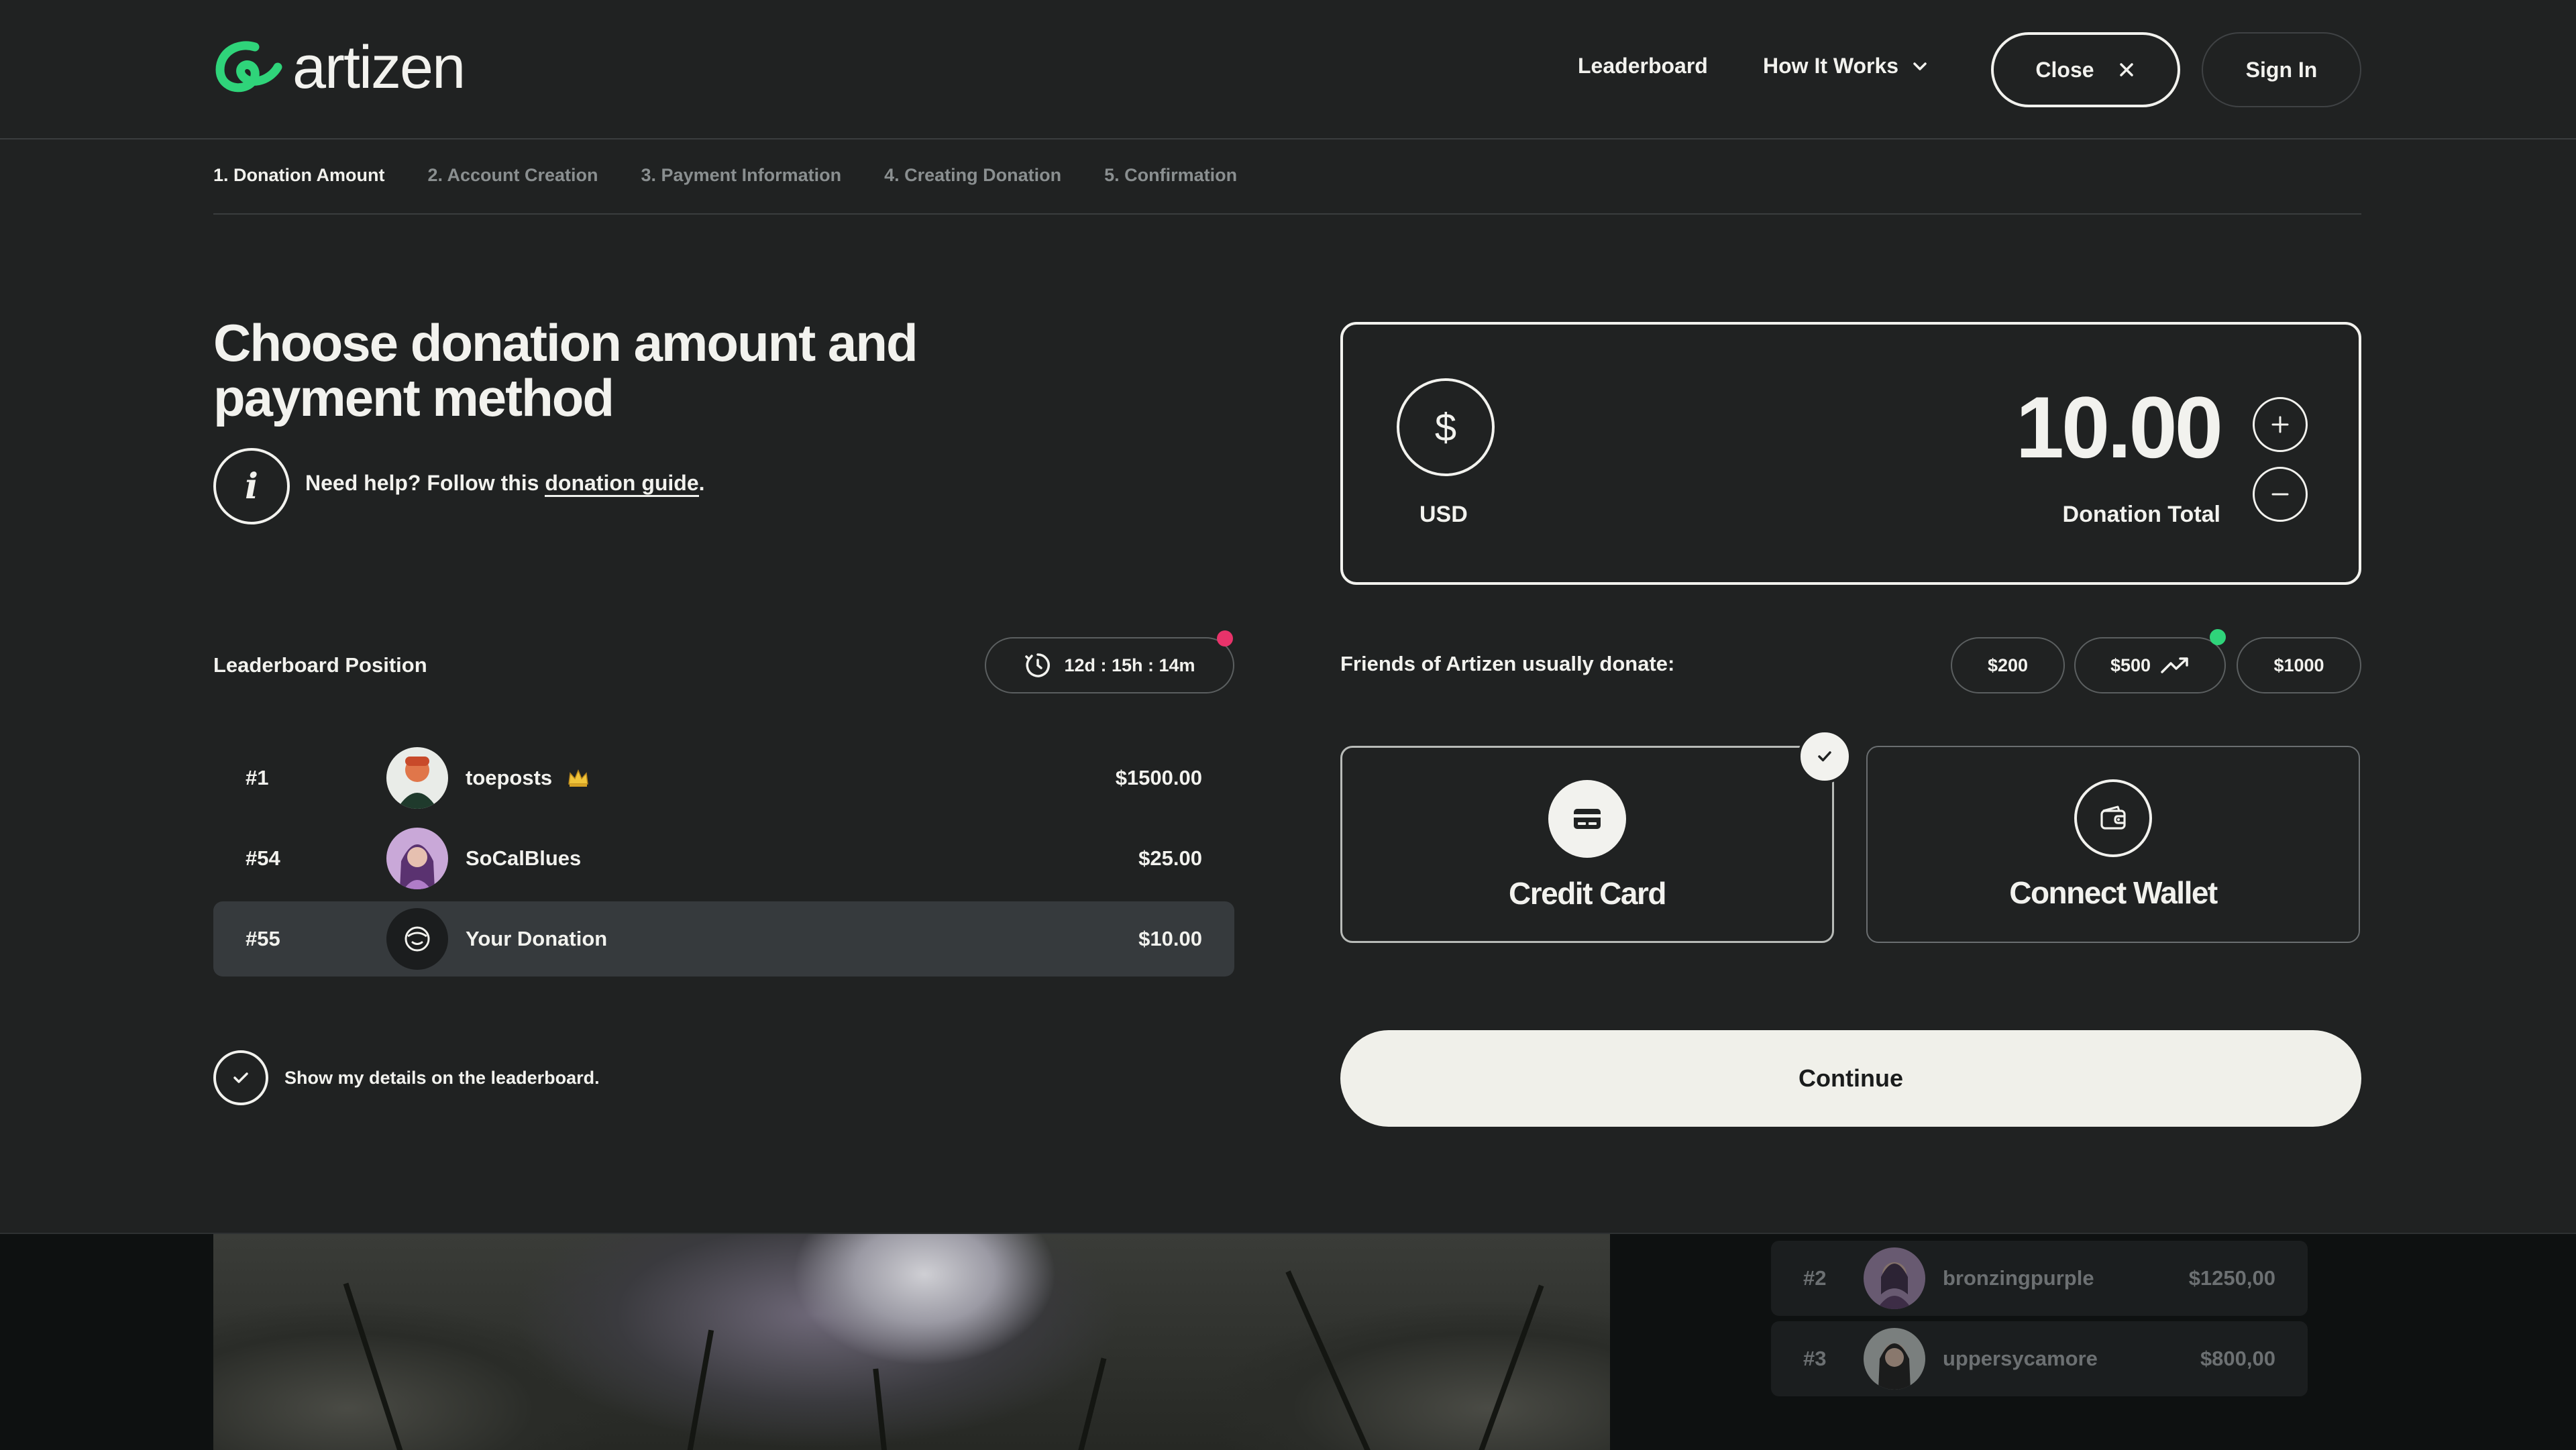  Describe the element at coordinates (1287, 214) in the screenshot. I see `divider` at that location.